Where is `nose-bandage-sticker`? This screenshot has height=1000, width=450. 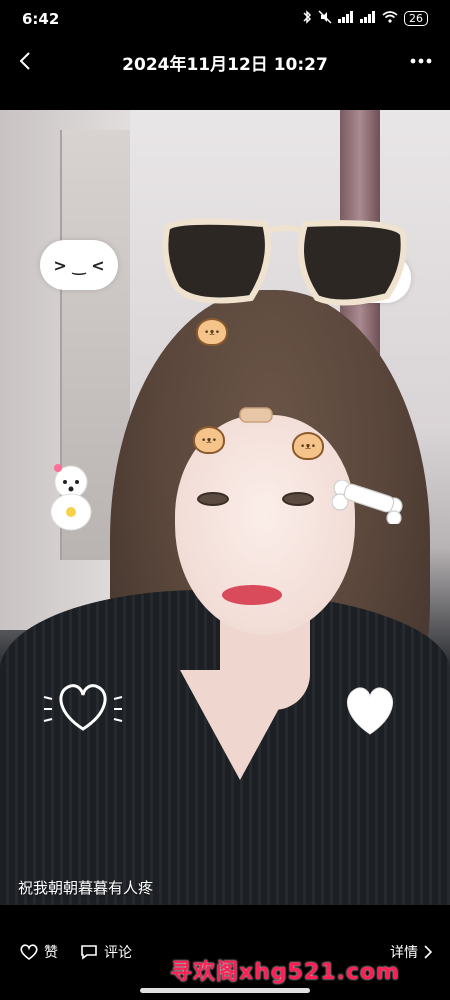 nose-bandage-sticker is located at coordinates (256, 415).